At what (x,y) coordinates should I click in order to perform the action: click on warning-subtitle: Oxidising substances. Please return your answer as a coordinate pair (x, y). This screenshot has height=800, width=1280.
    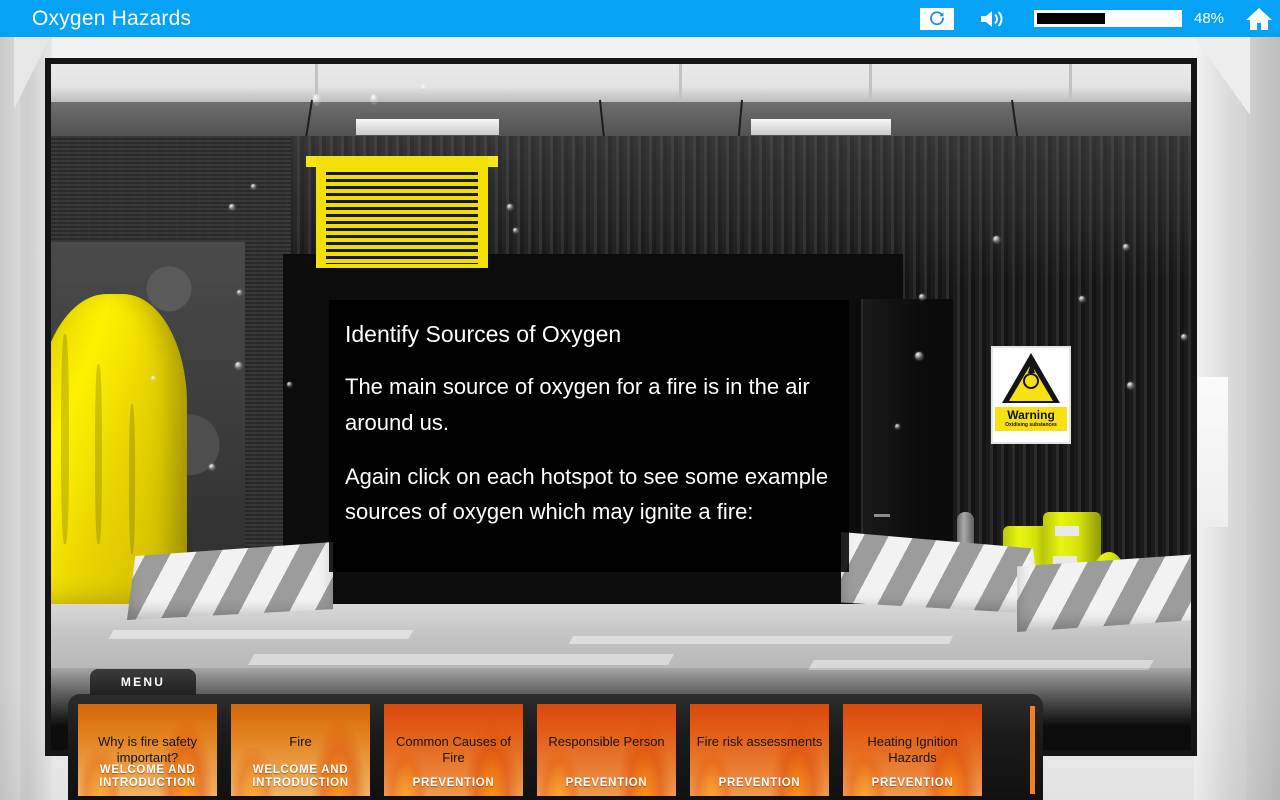
    Looking at the image, I should click on (1031, 425).